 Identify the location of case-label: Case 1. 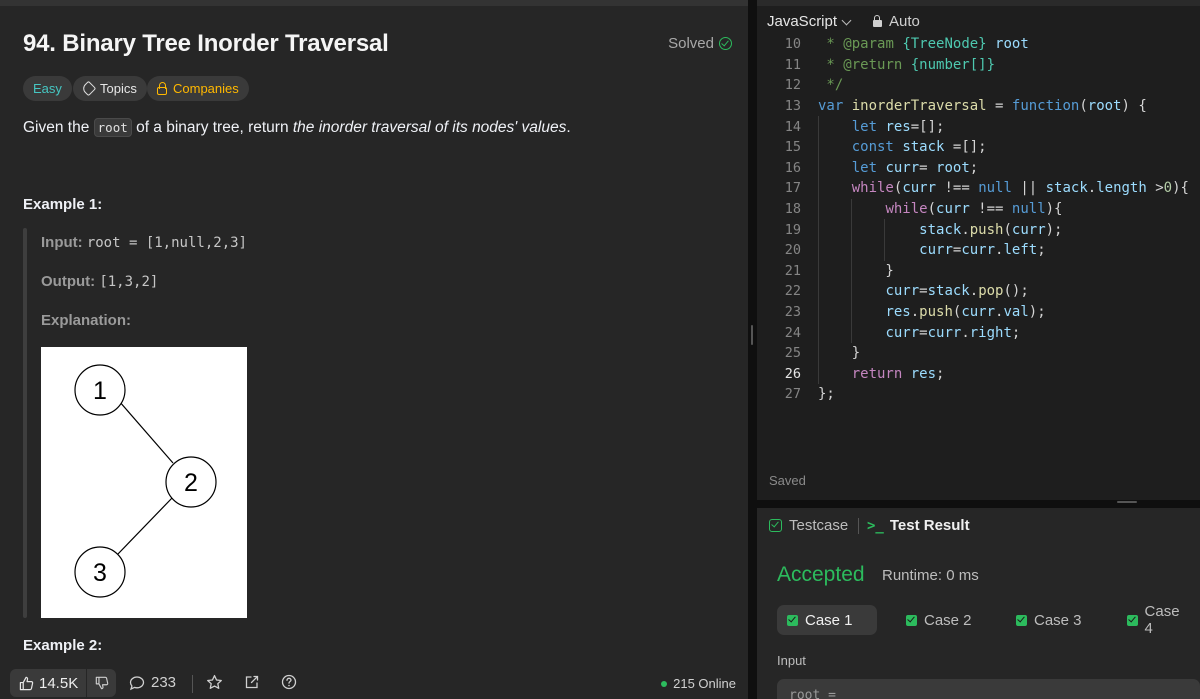
(829, 620).